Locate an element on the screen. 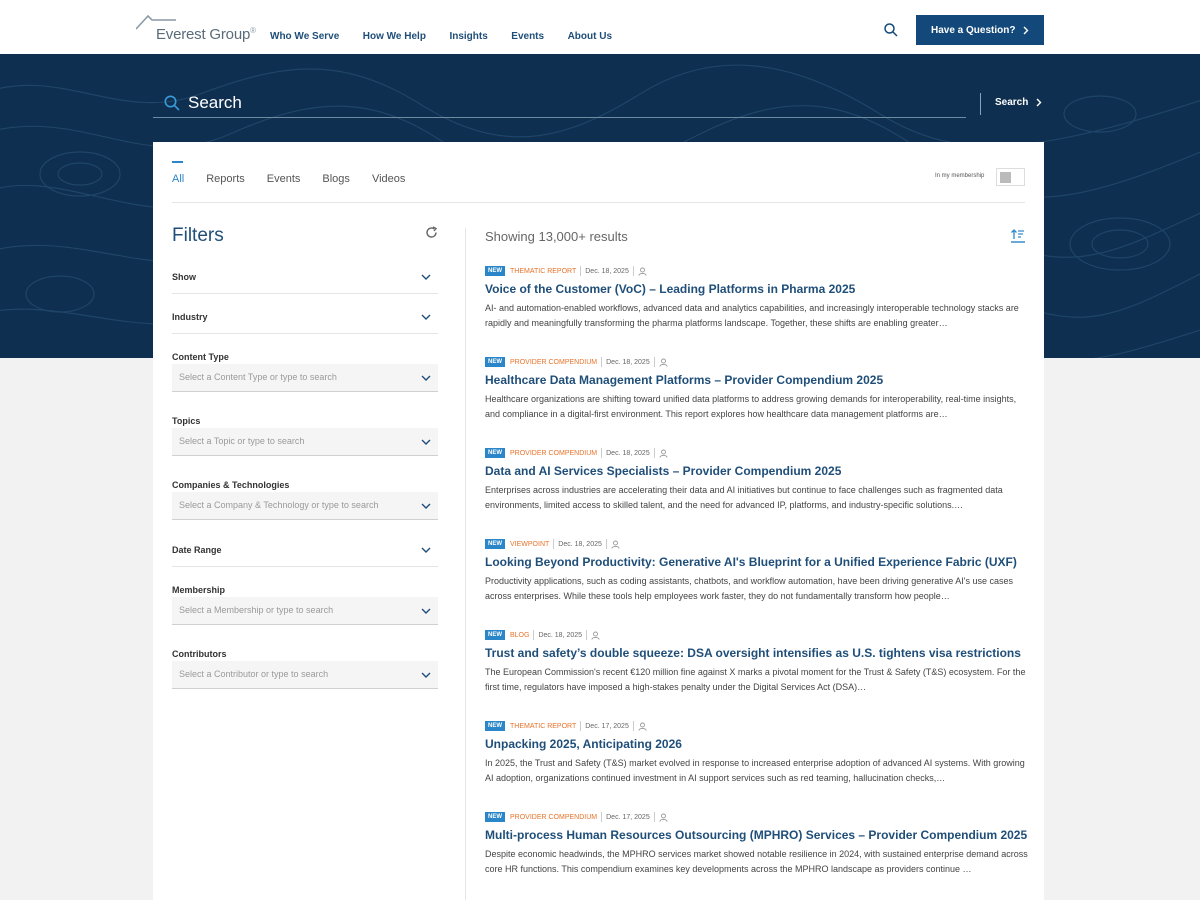 This screenshot has height=900, width=1200. column-divider is located at coordinates (465, 564).